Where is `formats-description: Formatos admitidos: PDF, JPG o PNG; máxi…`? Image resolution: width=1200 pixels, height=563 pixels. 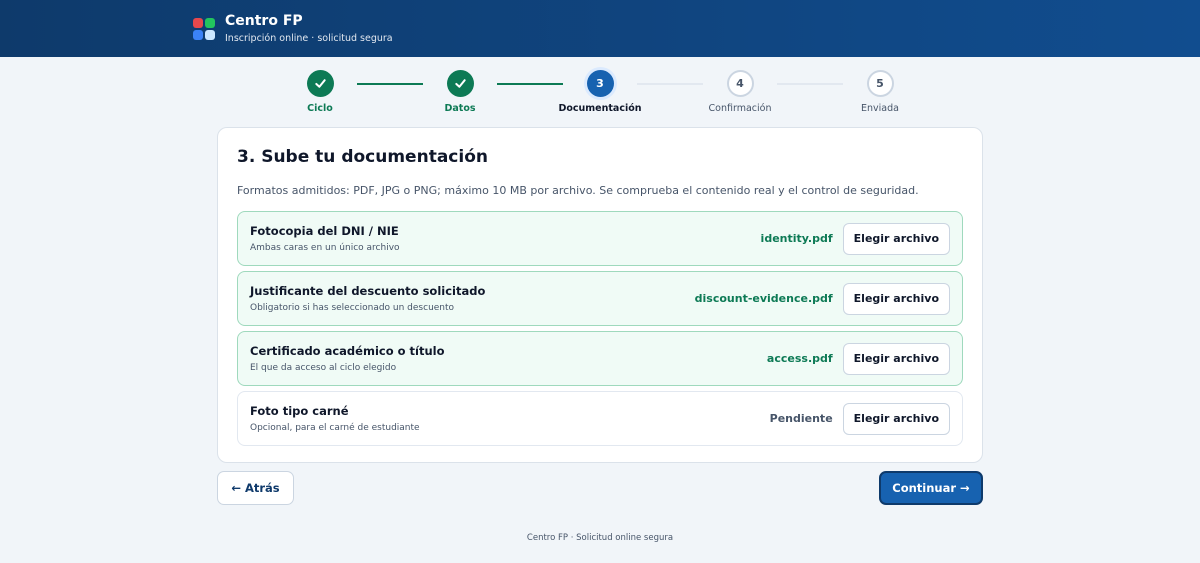
formats-description: Formatos admitidos: PDF, JPG o PNG; máxi… is located at coordinates (578, 190).